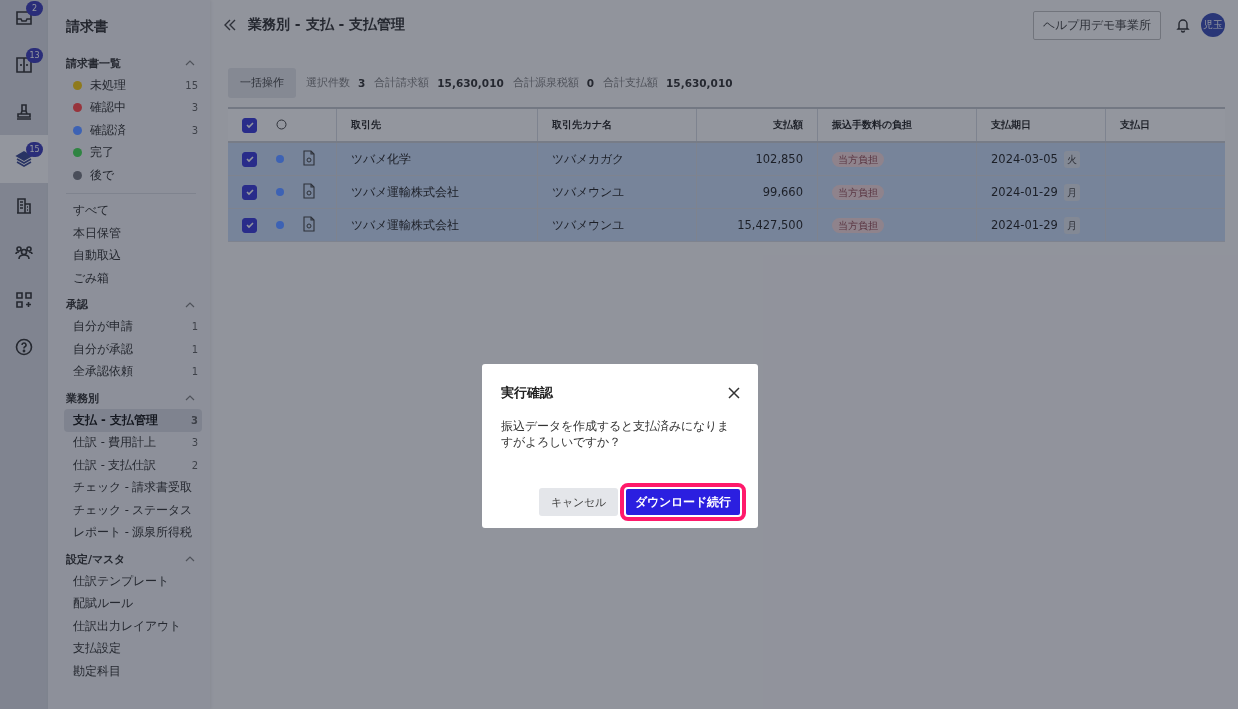 Image resolution: width=1238 pixels, height=709 pixels. Describe the element at coordinates (102, 153) in the screenshot. I see `item-label: 完了` at that location.